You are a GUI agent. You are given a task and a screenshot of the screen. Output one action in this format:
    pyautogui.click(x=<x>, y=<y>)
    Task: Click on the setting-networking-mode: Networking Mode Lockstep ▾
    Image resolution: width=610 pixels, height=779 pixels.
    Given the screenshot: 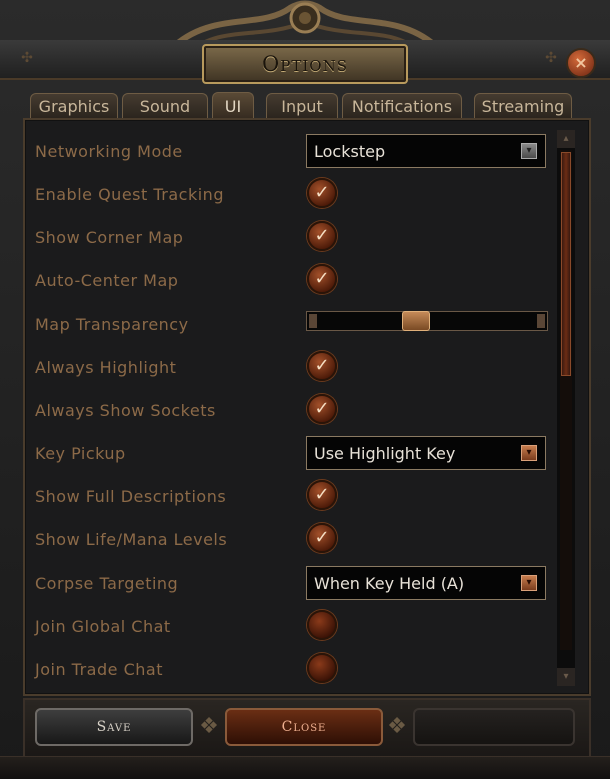 What is the action you would take?
    pyautogui.click(x=295, y=152)
    